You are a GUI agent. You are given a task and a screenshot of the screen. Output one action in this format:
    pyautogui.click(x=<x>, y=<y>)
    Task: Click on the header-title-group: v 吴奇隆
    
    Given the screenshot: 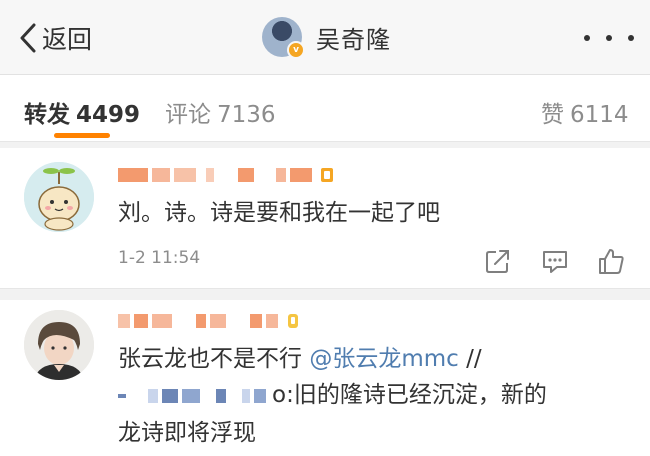 What is the action you would take?
    pyautogui.click(x=326, y=37)
    